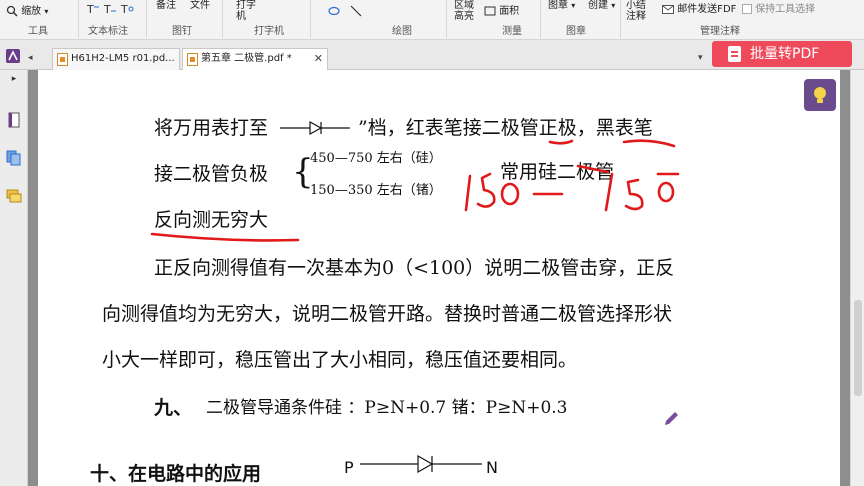 The height and width of the screenshot is (486, 864). I want to click on zoom-tool: 缩放 ▾, so click(27, 11).